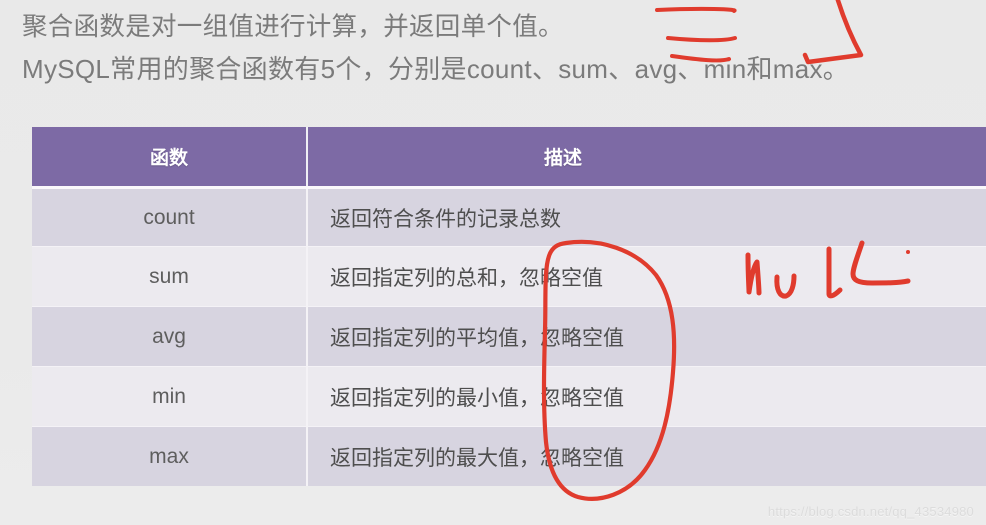 The width and height of the screenshot is (986, 525). What do you see at coordinates (509, 156) in the screenshot?
I see `table-header-row: 函数 描述` at bounding box center [509, 156].